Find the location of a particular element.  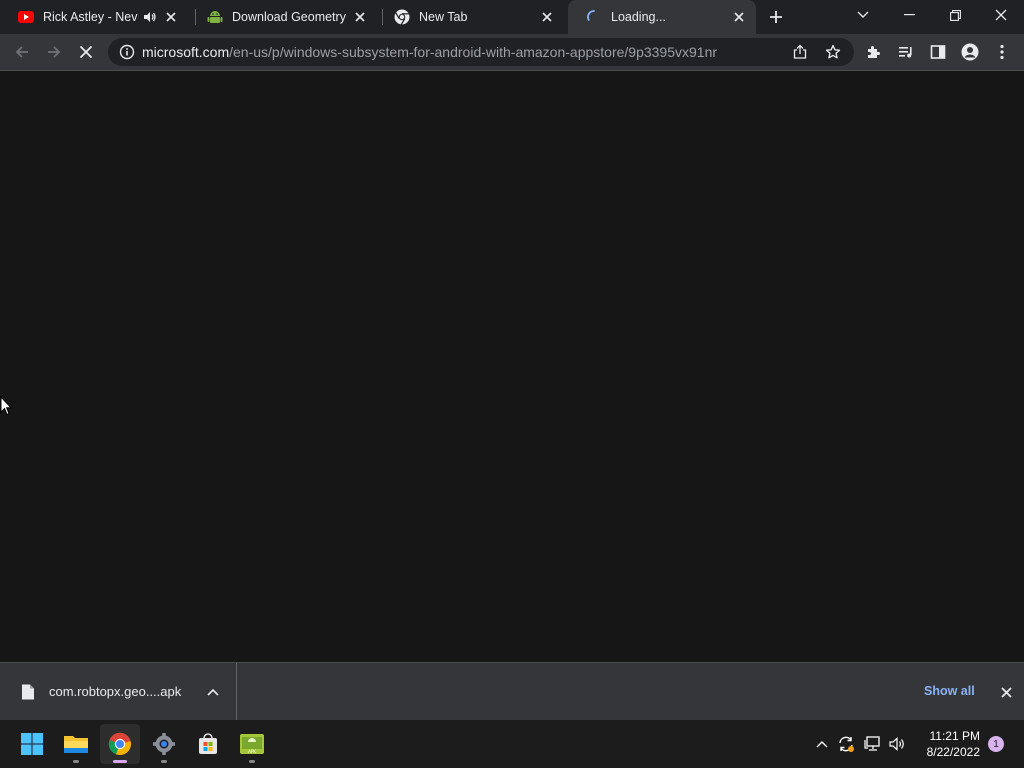

media-queue-icon is located at coordinates (905, 52).